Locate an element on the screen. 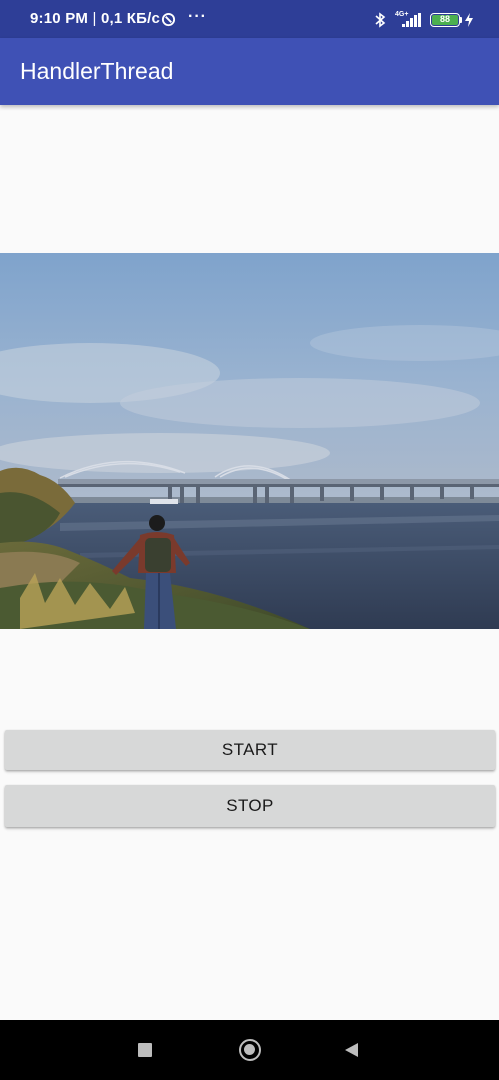  battery-cap is located at coordinates (461, 20).